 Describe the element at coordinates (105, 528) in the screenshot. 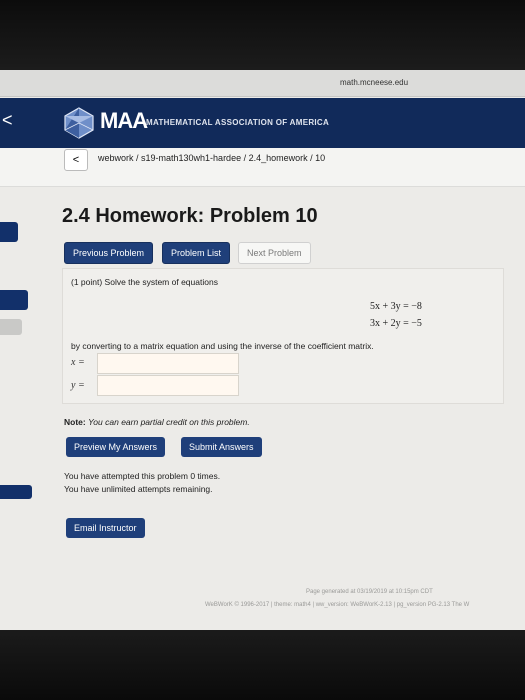

I see `email-instructor-button: Email Instructor` at that location.